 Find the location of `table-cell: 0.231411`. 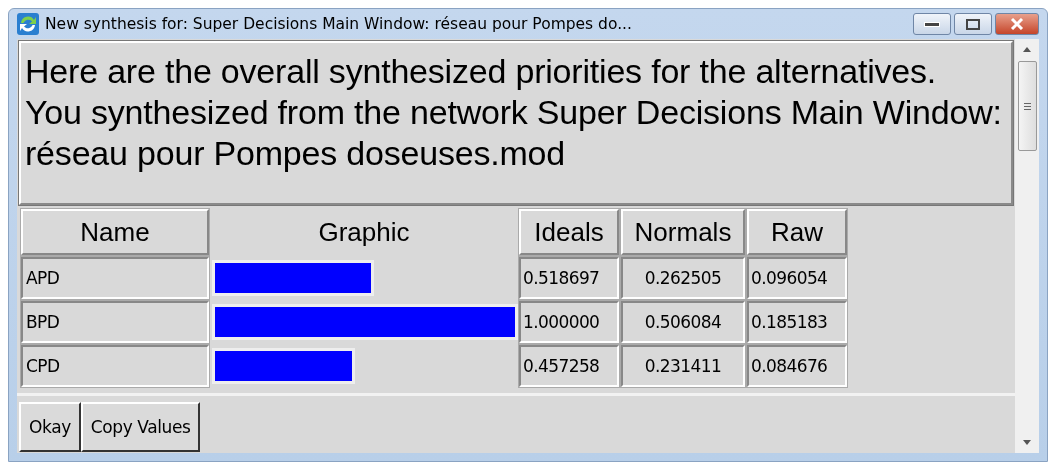

table-cell: 0.231411 is located at coordinates (683, 366).